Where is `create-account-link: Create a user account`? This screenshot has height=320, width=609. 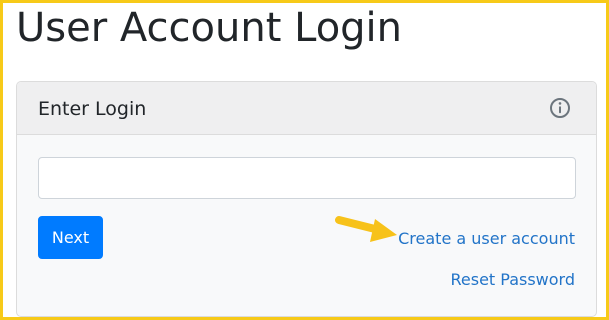
create-account-link: Create a user account is located at coordinates (486, 239).